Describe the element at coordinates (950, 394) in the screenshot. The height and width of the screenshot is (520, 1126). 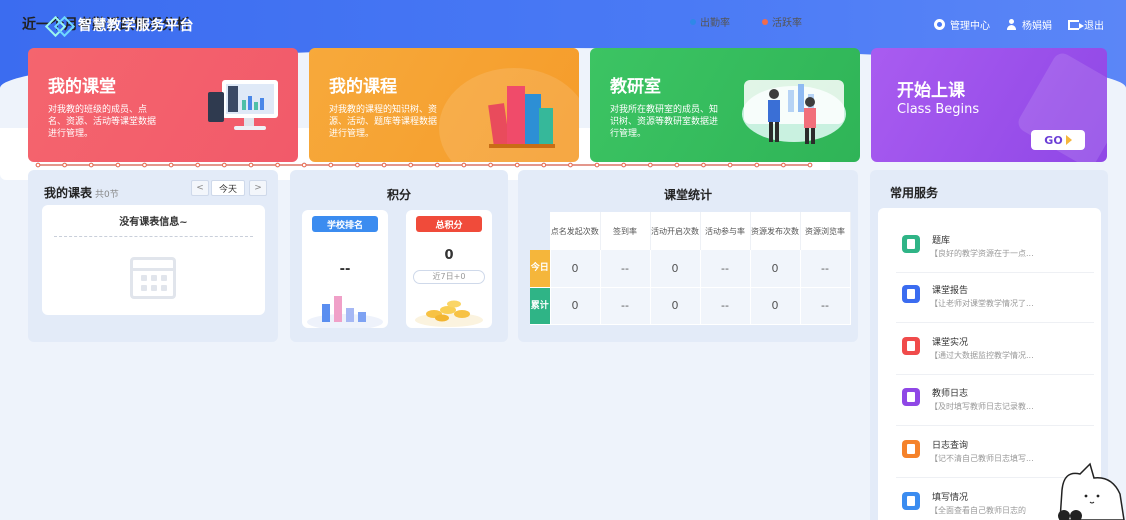
I see `service-name: 教师日志` at that location.